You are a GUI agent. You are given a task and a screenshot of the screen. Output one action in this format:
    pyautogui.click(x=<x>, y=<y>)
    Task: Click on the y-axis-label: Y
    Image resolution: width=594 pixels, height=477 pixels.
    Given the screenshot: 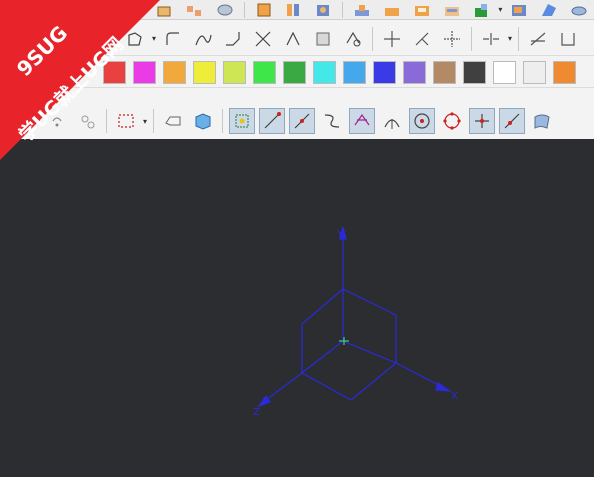 What is the action you would take?
    pyautogui.click(x=340, y=234)
    